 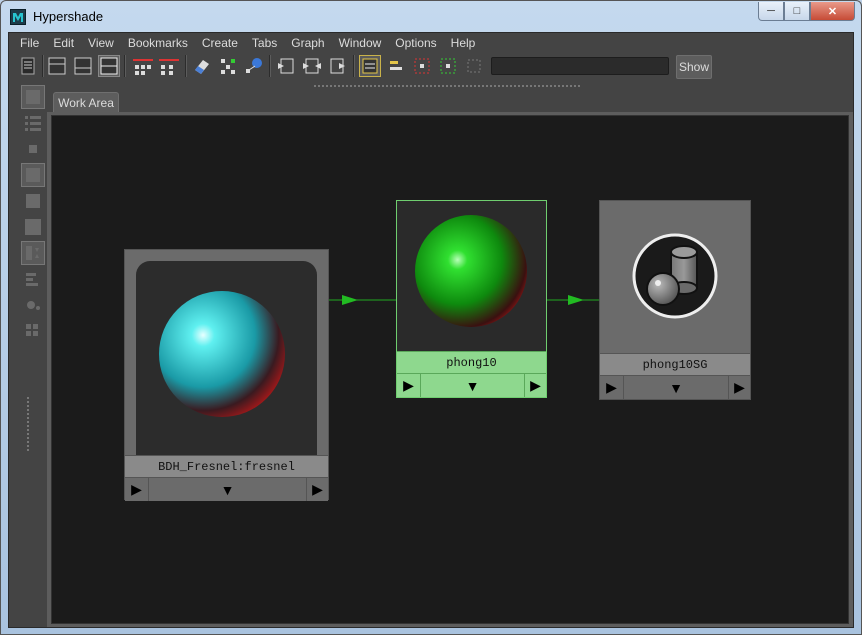 I want to click on select-upstream-icon, so click(x=422, y=66).